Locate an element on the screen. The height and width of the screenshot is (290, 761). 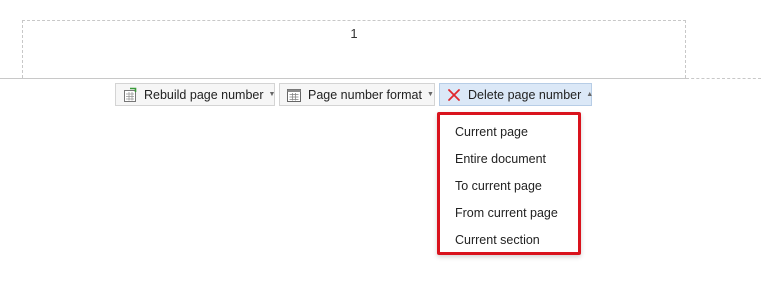
page-number-field: 1 is located at coordinates (354, 33).